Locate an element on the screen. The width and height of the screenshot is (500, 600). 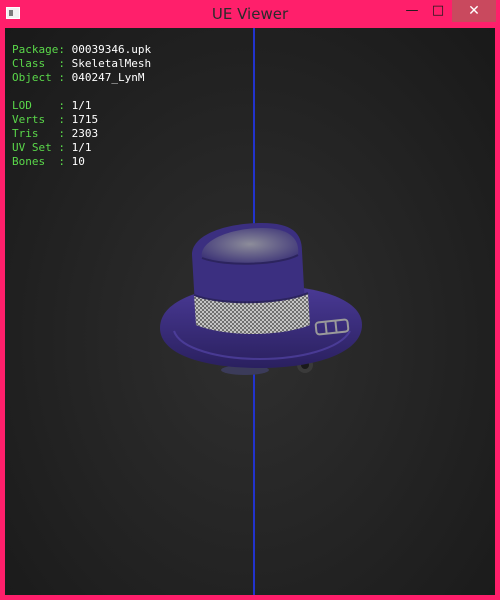
title-bar: UE Viewer — □ ✕ is located at coordinates (250, 14).